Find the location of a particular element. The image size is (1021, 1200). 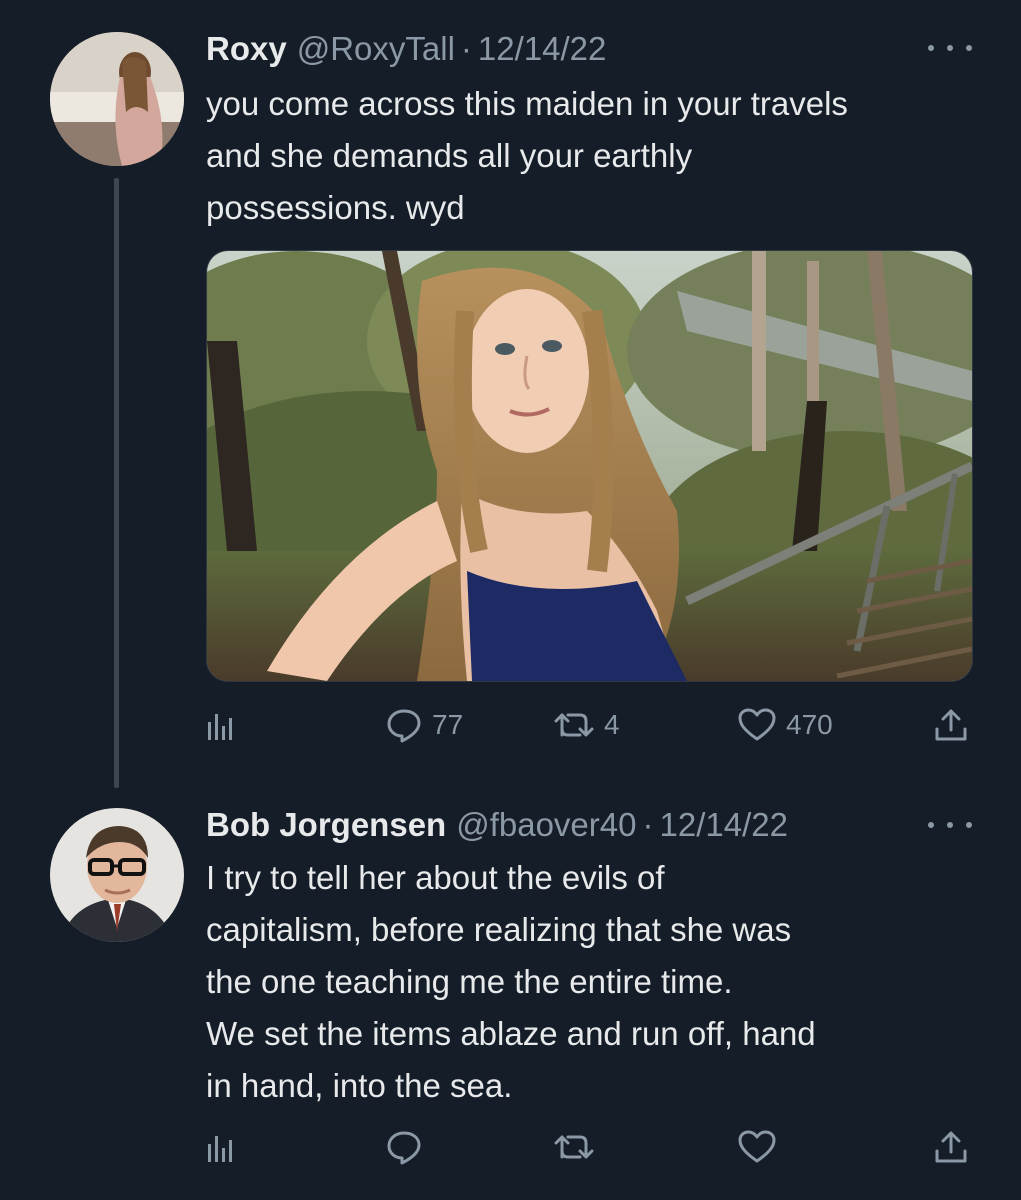

like-button: 470 is located at coordinates (785, 725).